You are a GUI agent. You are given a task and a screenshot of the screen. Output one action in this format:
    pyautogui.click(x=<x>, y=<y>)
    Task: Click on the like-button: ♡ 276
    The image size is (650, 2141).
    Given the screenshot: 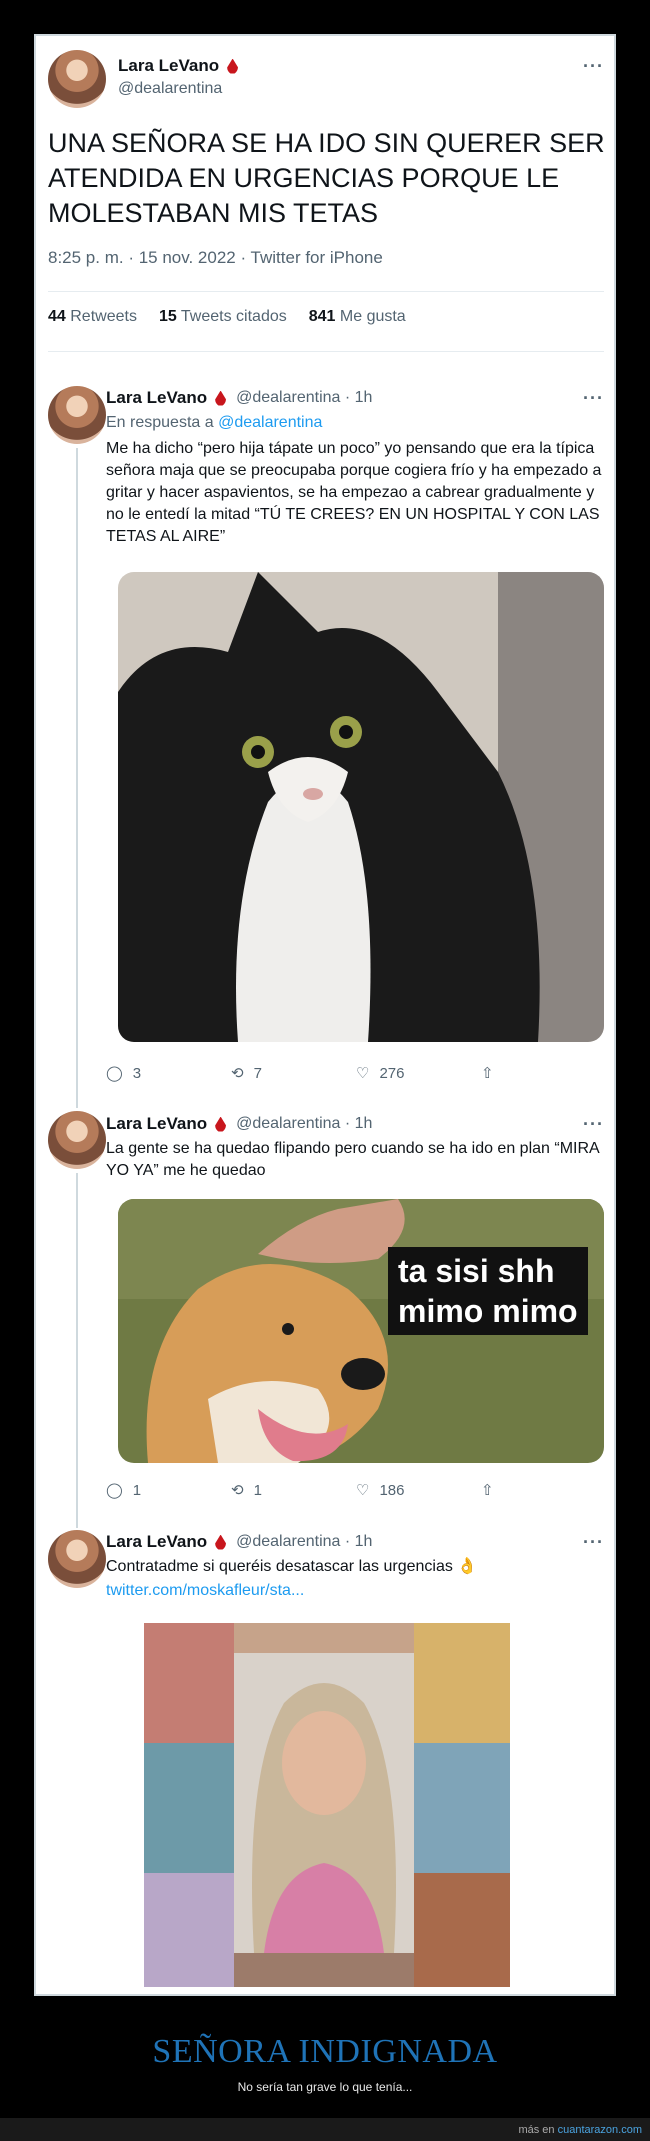 What is the action you would take?
    pyautogui.click(x=418, y=1073)
    